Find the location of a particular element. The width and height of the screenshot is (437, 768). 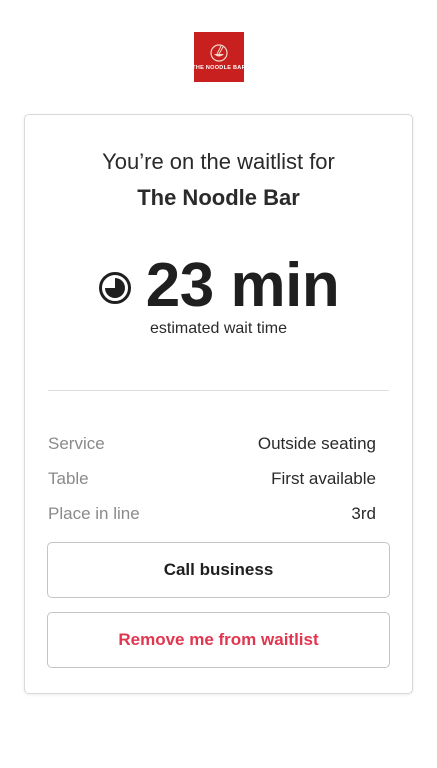

business-logo: THE NOODLE BAR is located at coordinates (219, 57).